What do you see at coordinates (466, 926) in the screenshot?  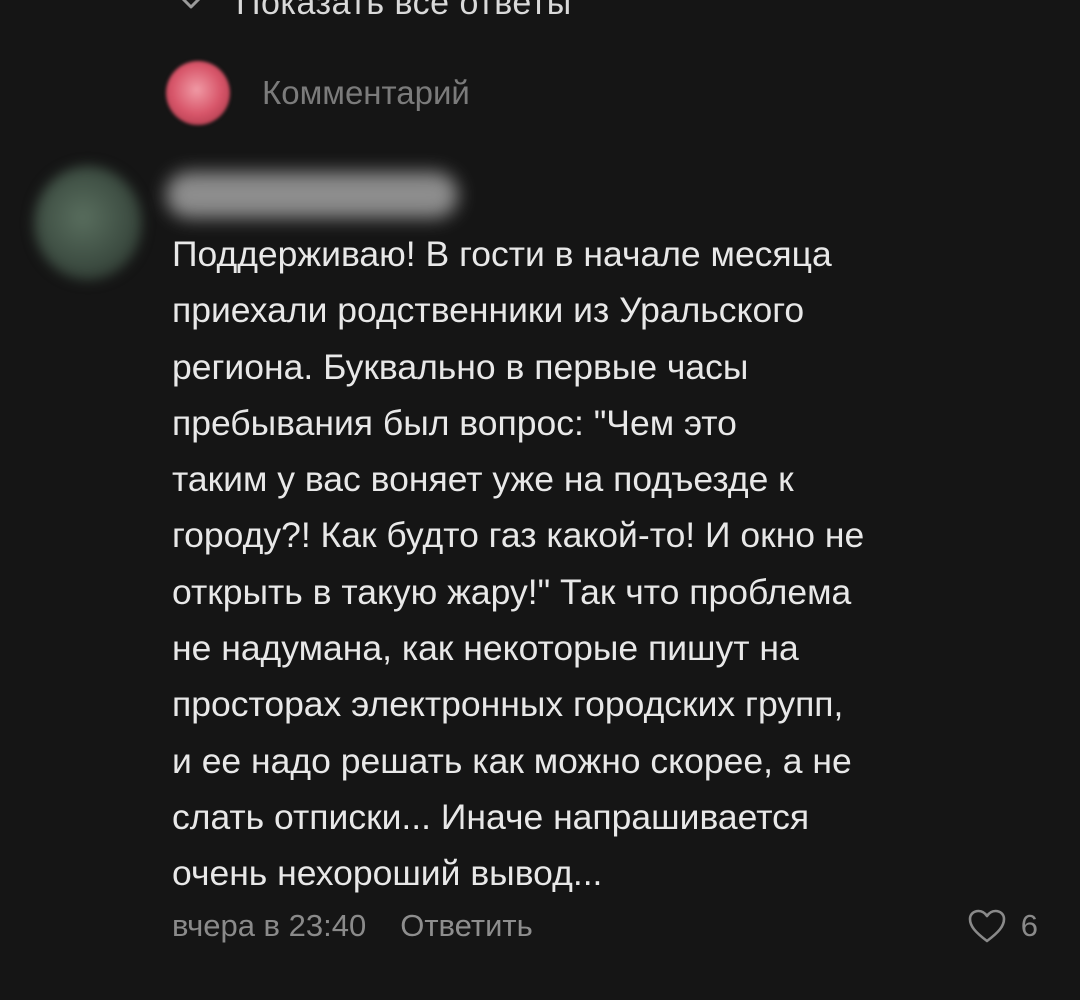 I see `reply-button: Ответить` at bounding box center [466, 926].